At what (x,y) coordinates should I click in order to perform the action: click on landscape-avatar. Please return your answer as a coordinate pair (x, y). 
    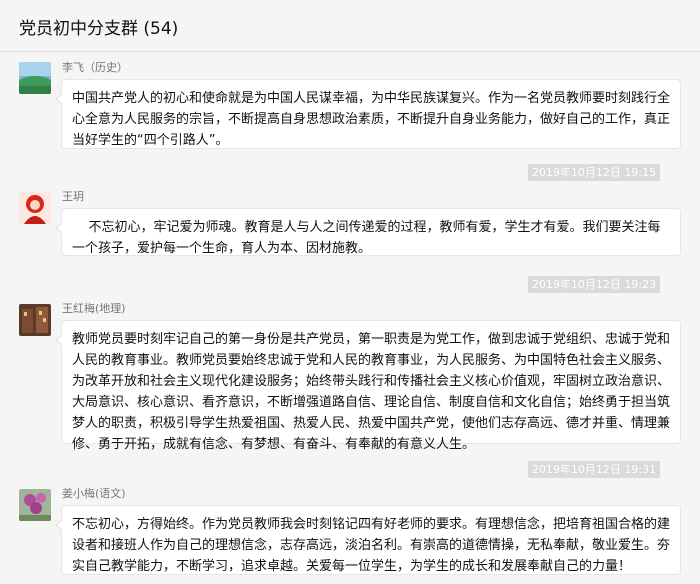
    Looking at the image, I should click on (35, 78).